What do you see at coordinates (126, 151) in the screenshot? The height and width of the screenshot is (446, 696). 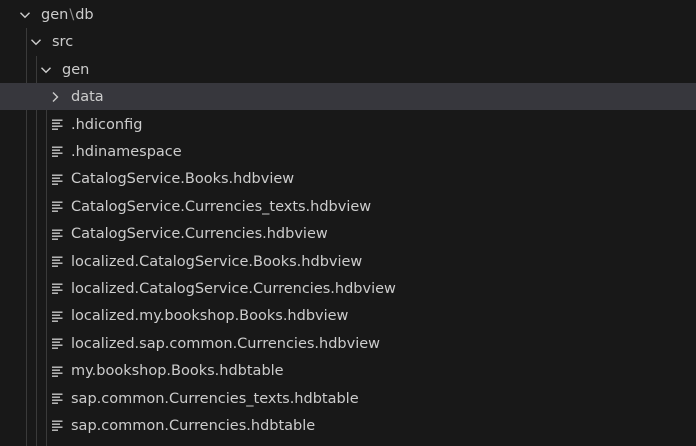 I see `file-label: .hdinamespace` at bounding box center [126, 151].